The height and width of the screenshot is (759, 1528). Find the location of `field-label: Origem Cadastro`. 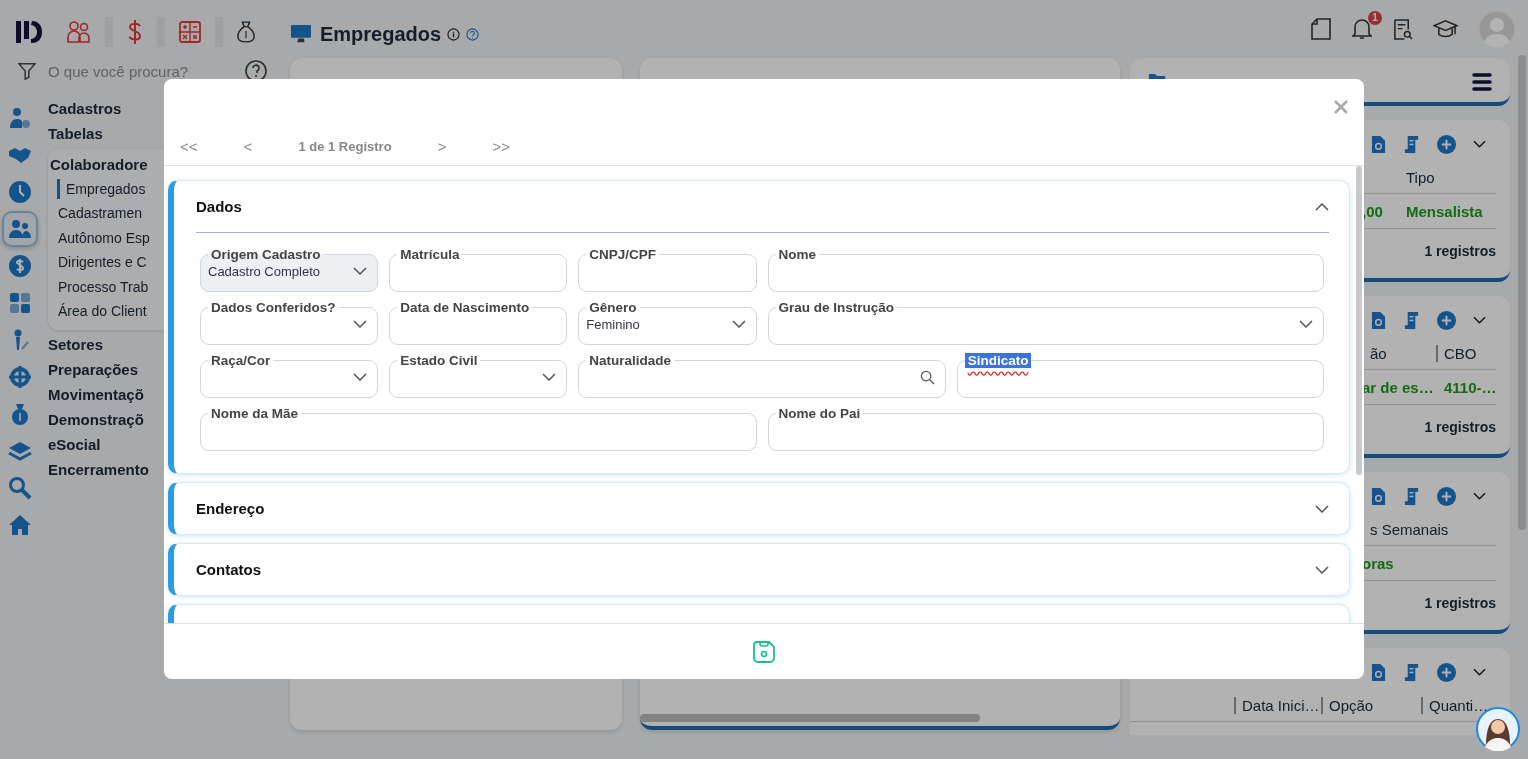

field-label: Origem Cadastro is located at coordinates (266, 254).